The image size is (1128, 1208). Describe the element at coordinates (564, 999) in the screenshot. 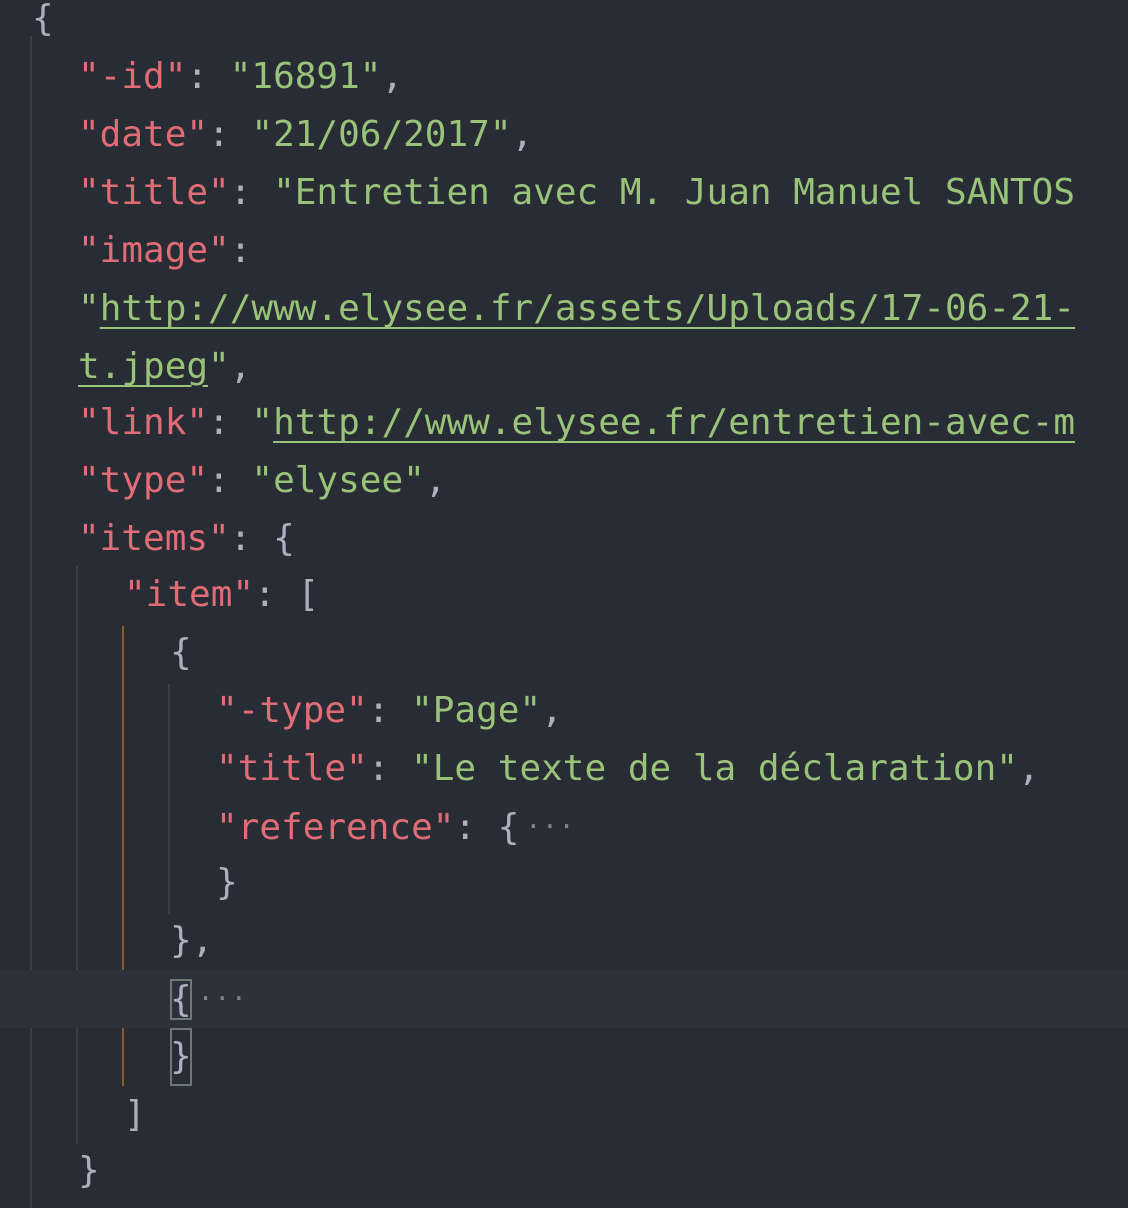

I see `code-line-current: {···` at that location.